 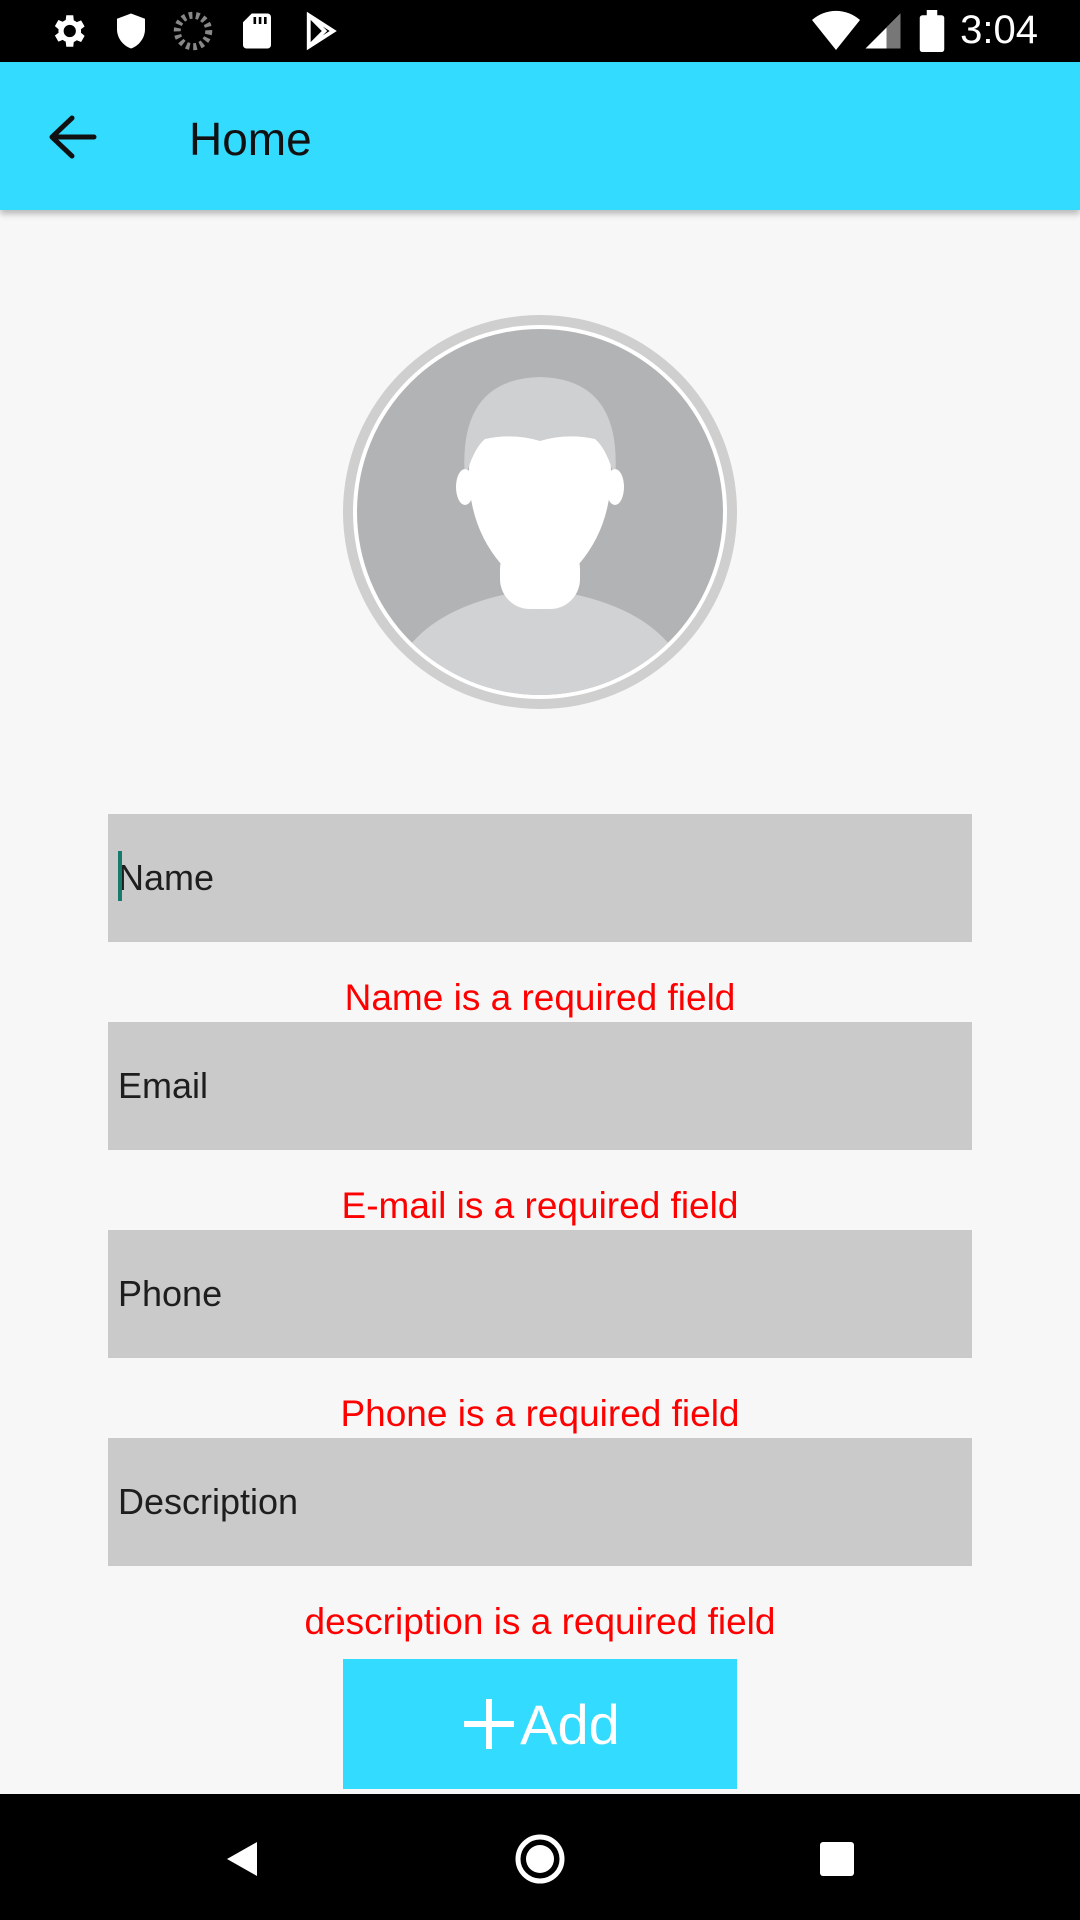 I want to click on nav-home-button, so click(x=540, y=1859).